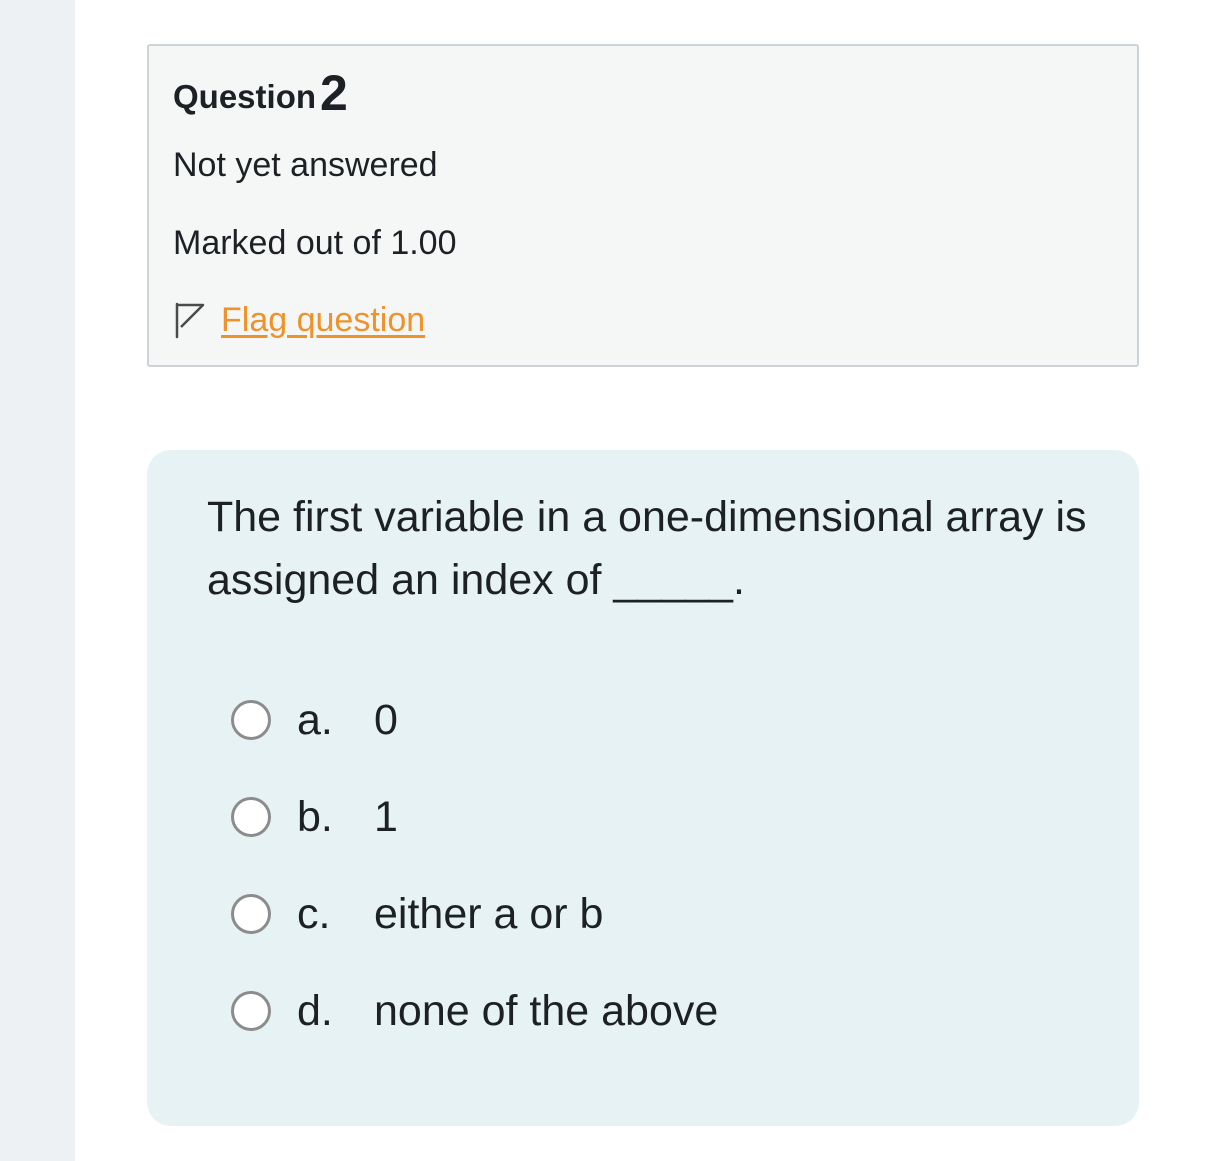 This screenshot has height=1161, width=1220. Describe the element at coordinates (315, 1010) in the screenshot. I see `answer-letter: d.` at that location.